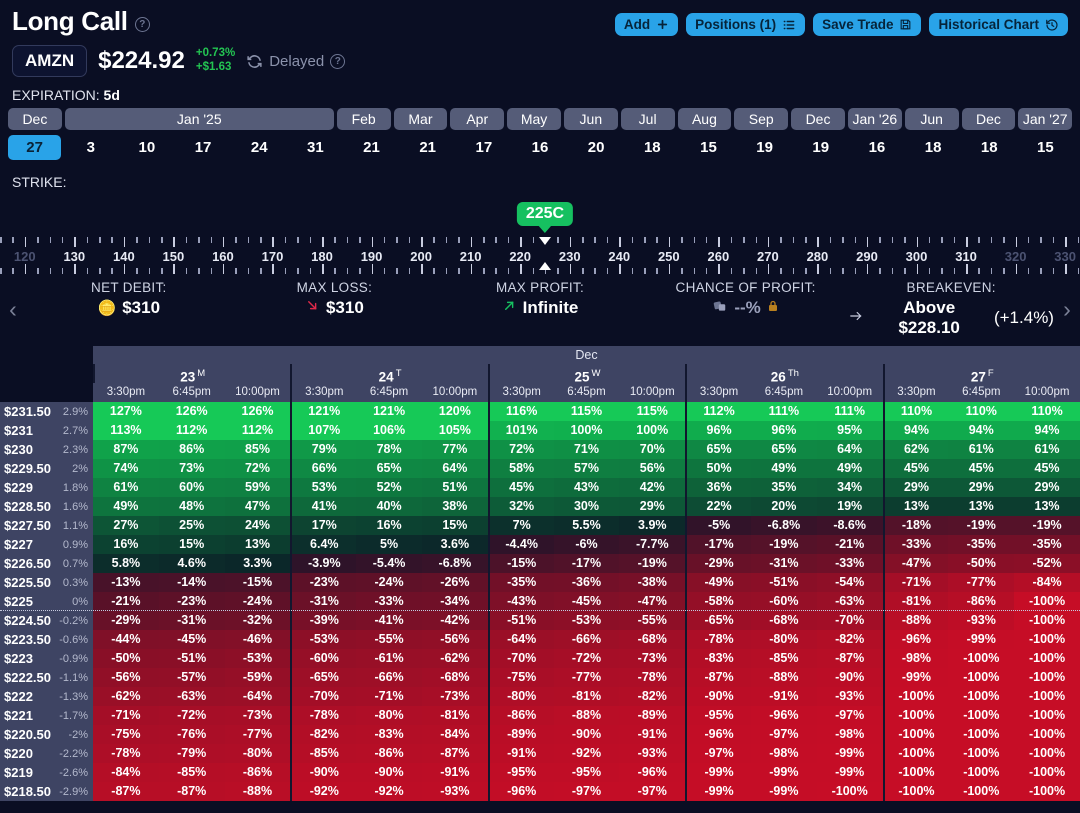  Describe the element at coordinates (520, 620) in the screenshot. I see `heatmap-cell: -51%` at that location.